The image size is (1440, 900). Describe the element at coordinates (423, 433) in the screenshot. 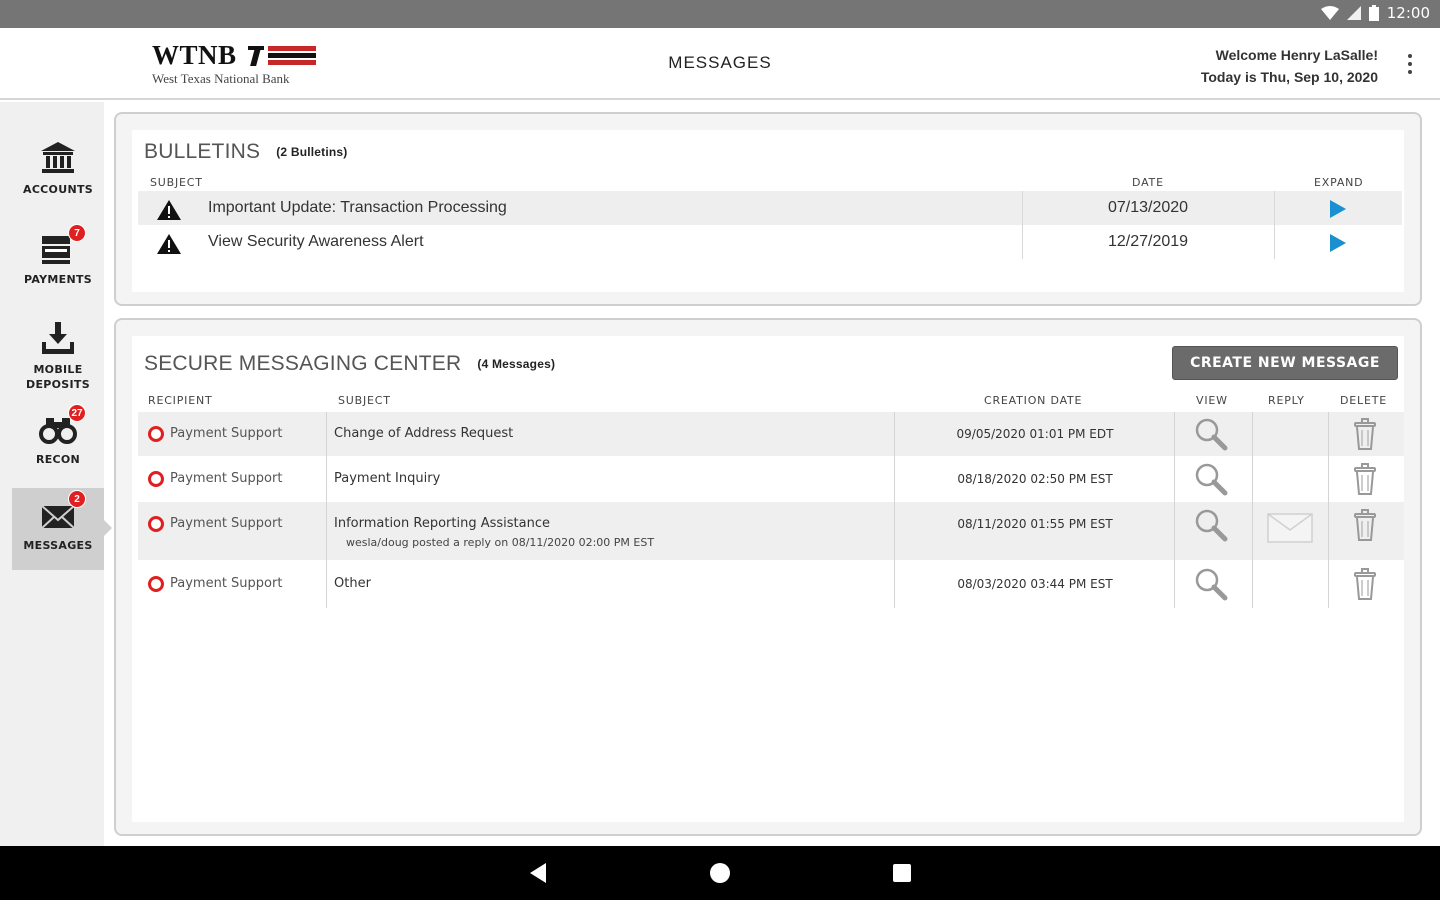

I see `message-subject: Change of Address Request` at that location.